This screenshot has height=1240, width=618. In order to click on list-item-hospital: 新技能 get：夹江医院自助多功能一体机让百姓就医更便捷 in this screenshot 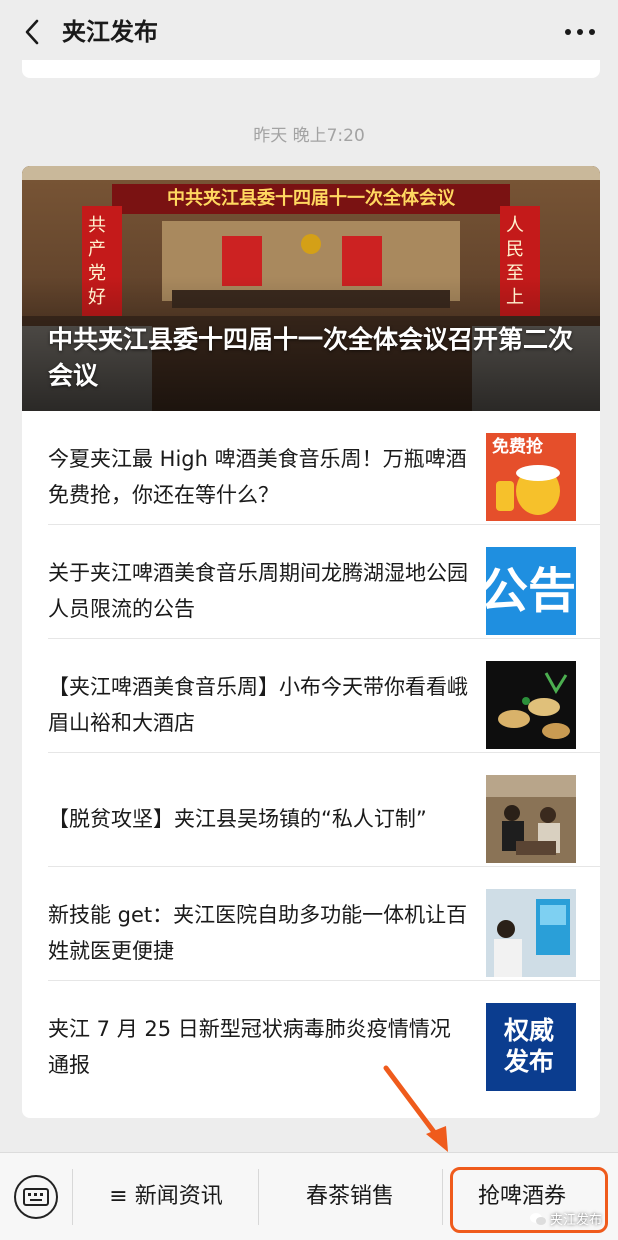, I will do `click(311, 924)`.